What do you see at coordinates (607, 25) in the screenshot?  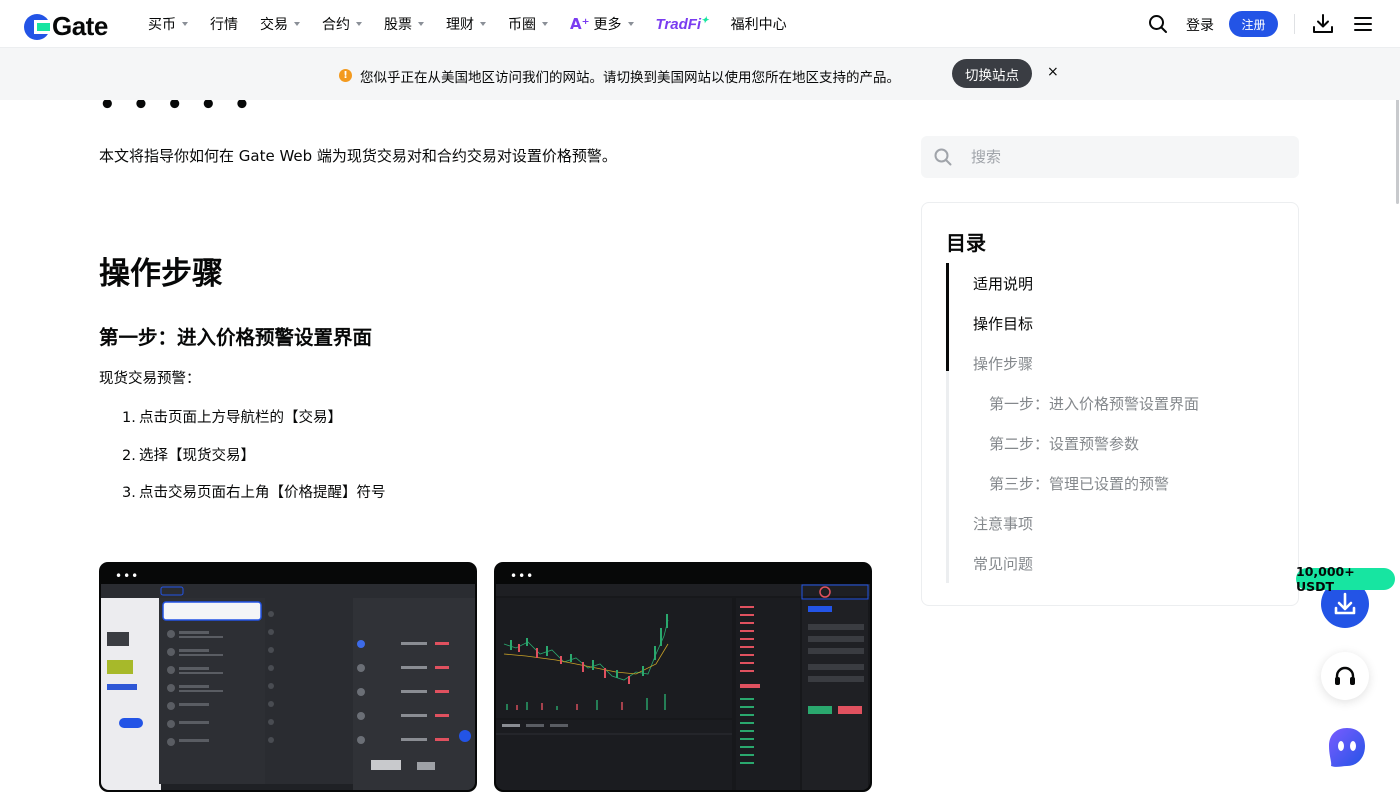 I see `nav-label: 更多` at bounding box center [607, 25].